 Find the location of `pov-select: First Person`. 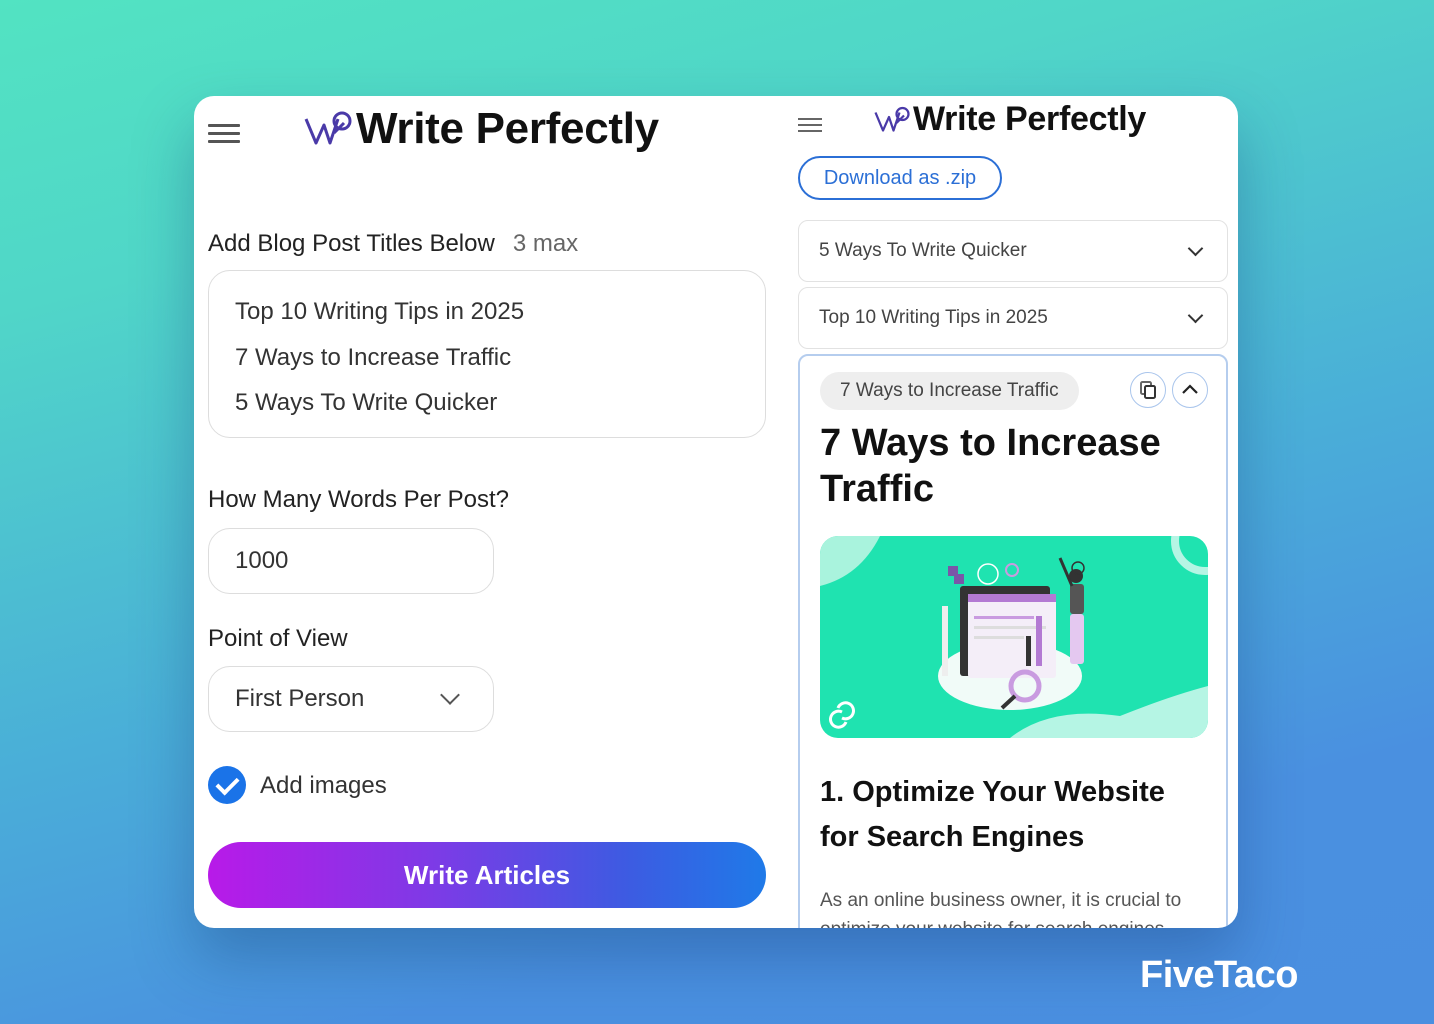

pov-select: First Person is located at coordinates (351, 699).